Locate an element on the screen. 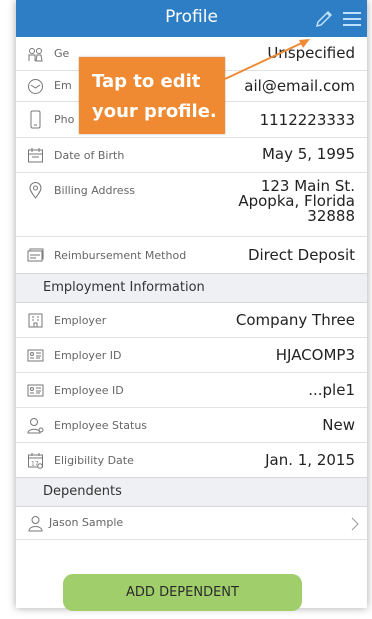 The width and height of the screenshot is (372, 619). employment-row-eligibility-date: 17 Eligibility Date Jan. 1, 2015 is located at coordinates (191, 460).